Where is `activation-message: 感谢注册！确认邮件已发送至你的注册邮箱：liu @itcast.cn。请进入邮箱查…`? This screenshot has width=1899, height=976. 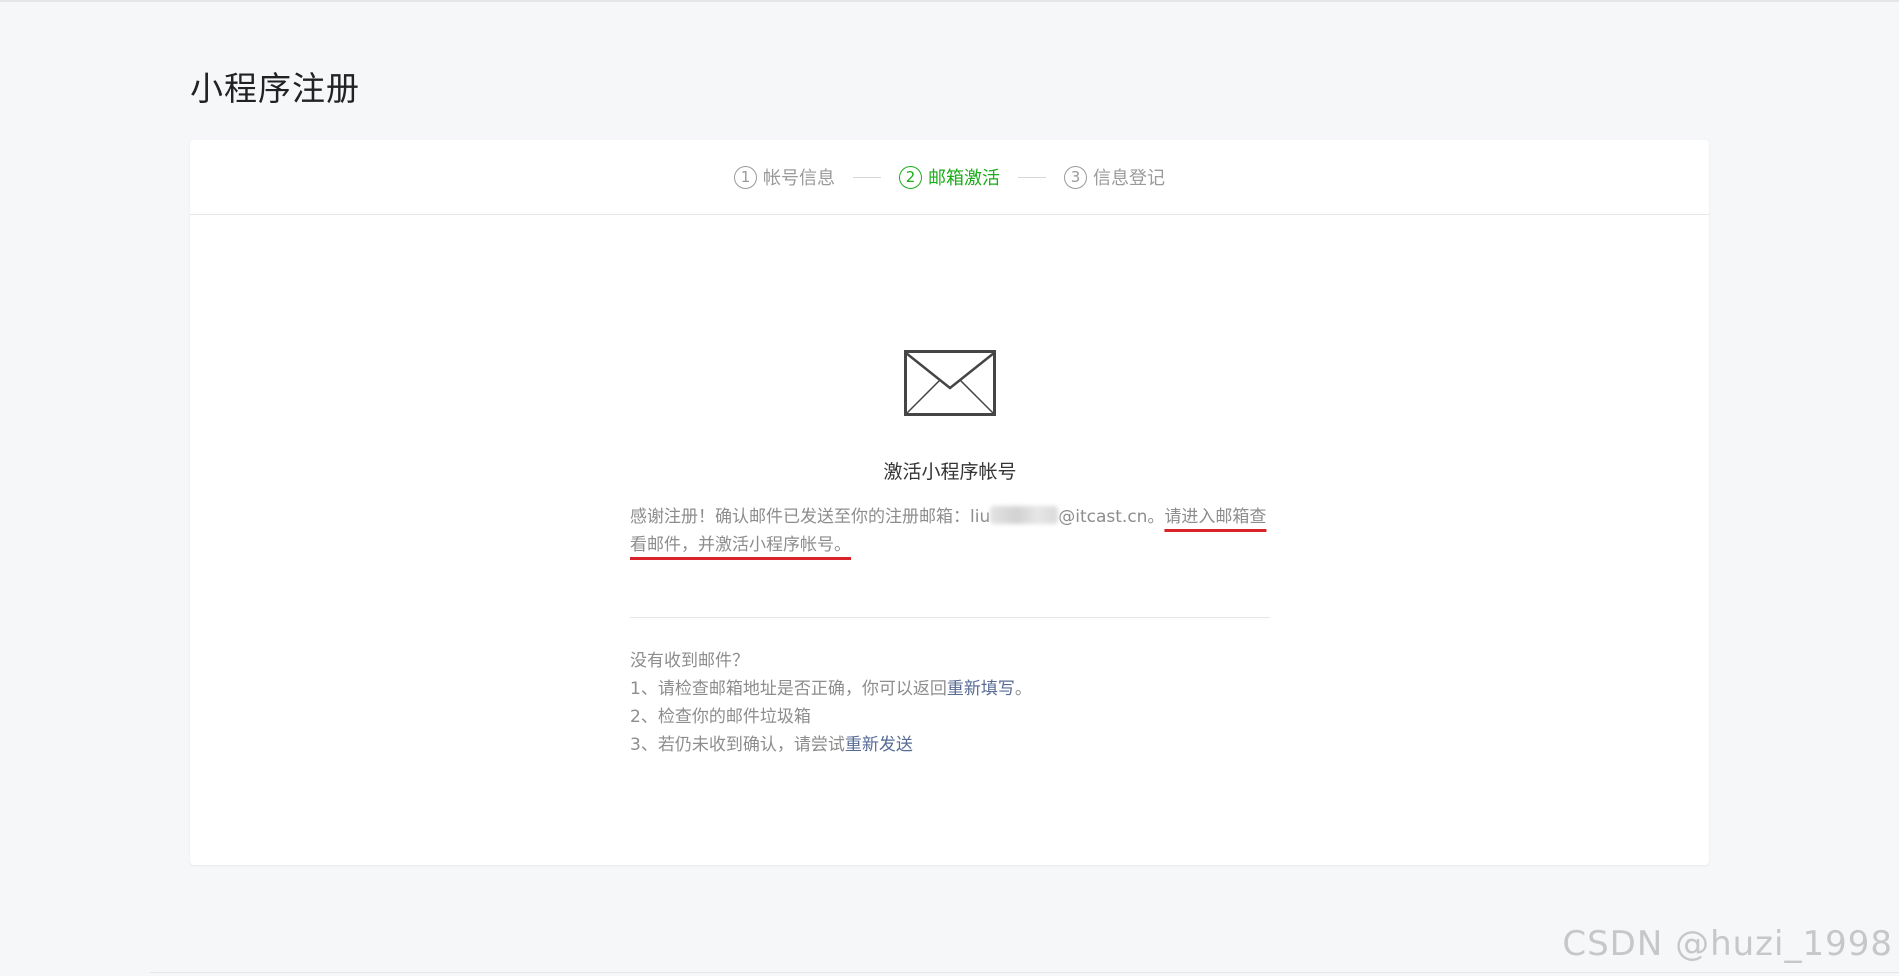
activation-message: 感谢注册！确认邮件已发送至你的注册邮箱：liu @itcast.cn。请进入邮箱查… is located at coordinates (950, 531).